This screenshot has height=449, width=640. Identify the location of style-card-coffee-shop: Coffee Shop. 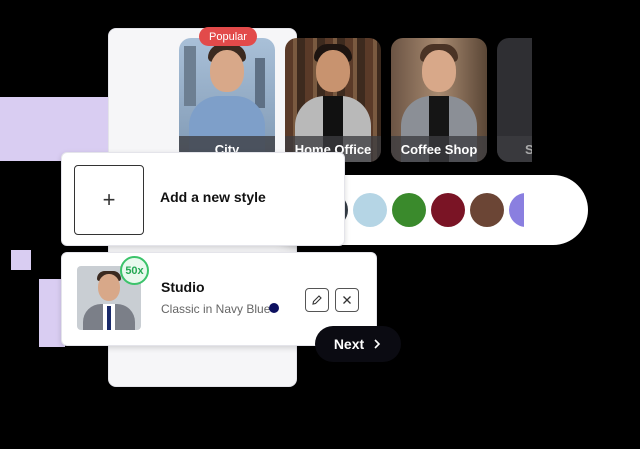
(439, 100).